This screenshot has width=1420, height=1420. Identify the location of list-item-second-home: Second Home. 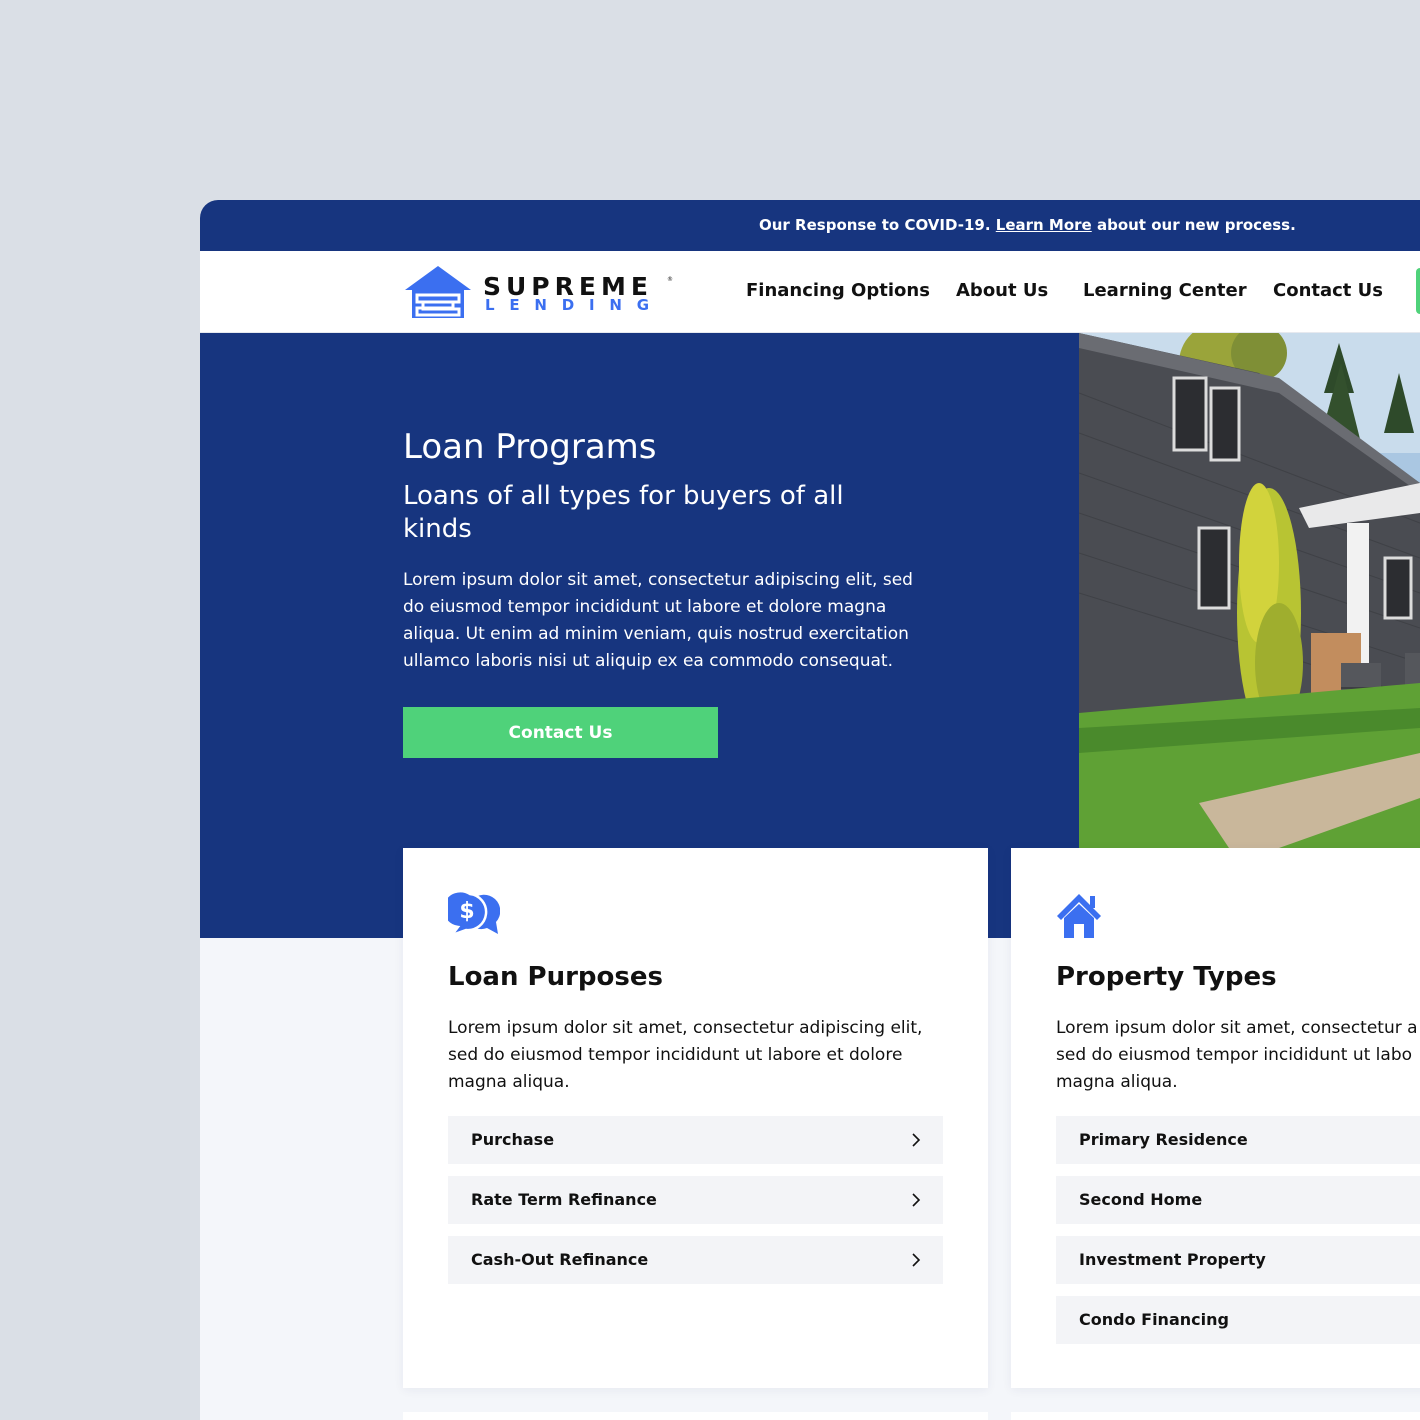
(1238, 1200).